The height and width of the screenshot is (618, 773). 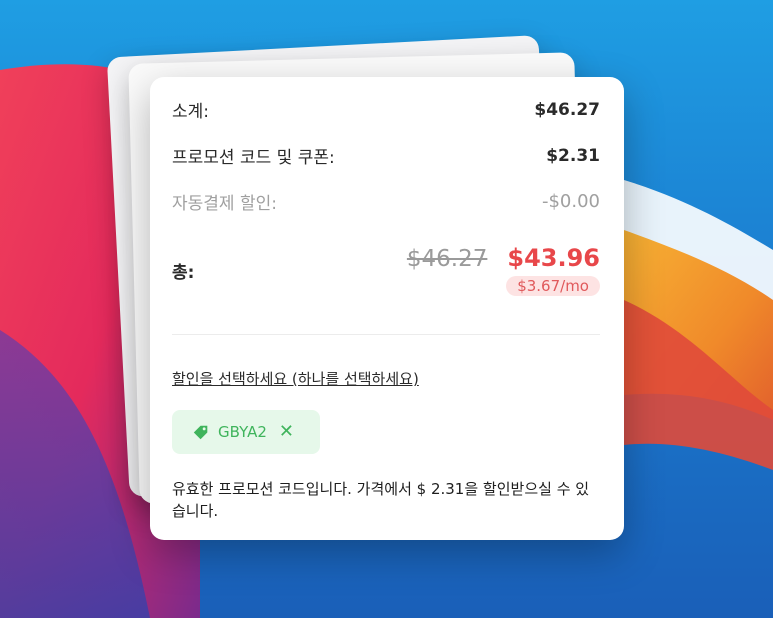 I want to click on applied-coupon-chip: GBYA2 ✕, so click(x=246, y=432).